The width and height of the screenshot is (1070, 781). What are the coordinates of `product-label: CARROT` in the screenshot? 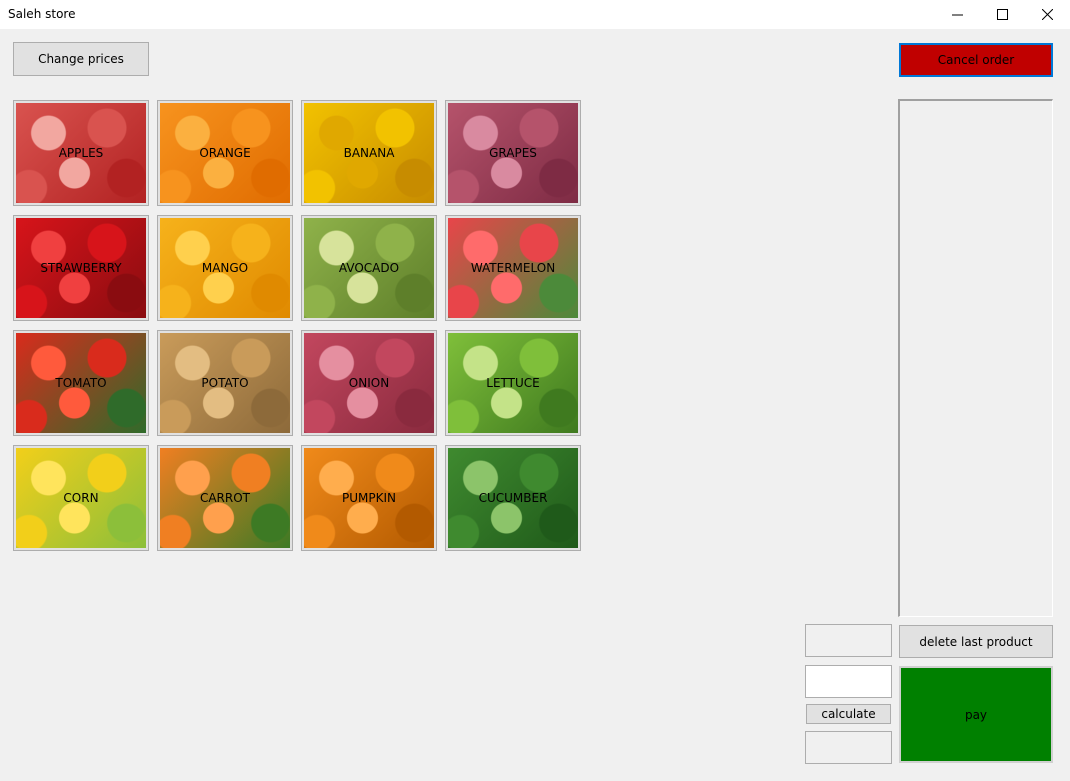 It's located at (225, 498).